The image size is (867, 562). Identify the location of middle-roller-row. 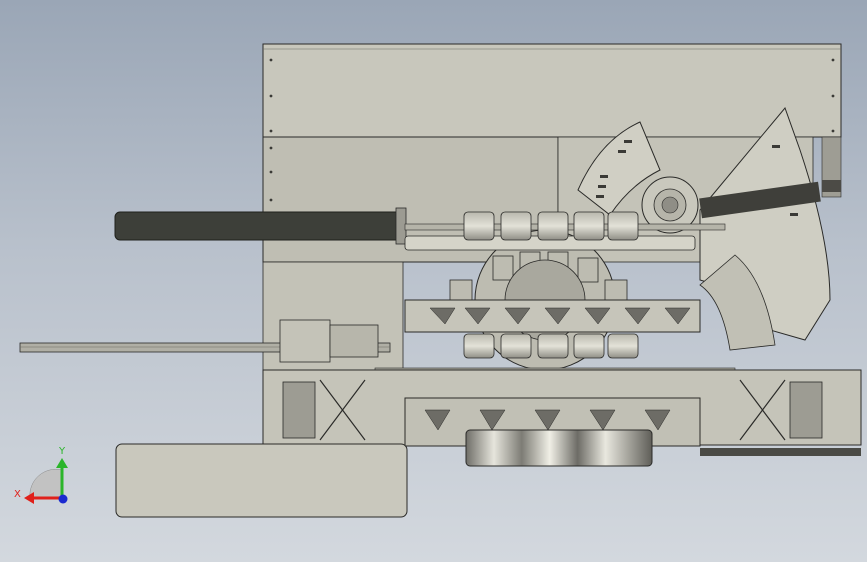
(551, 346).